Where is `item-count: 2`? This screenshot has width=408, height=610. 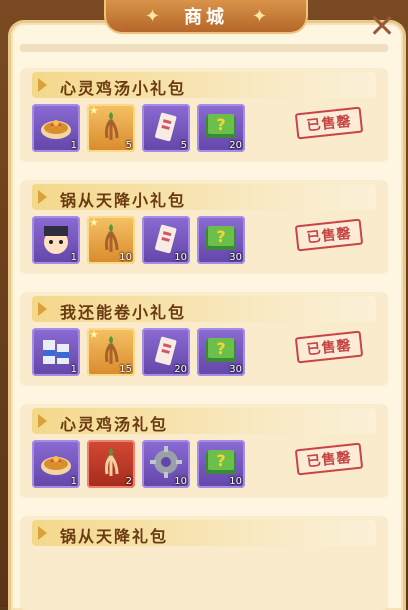 item-count: 2 is located at coordinates (128, 481).